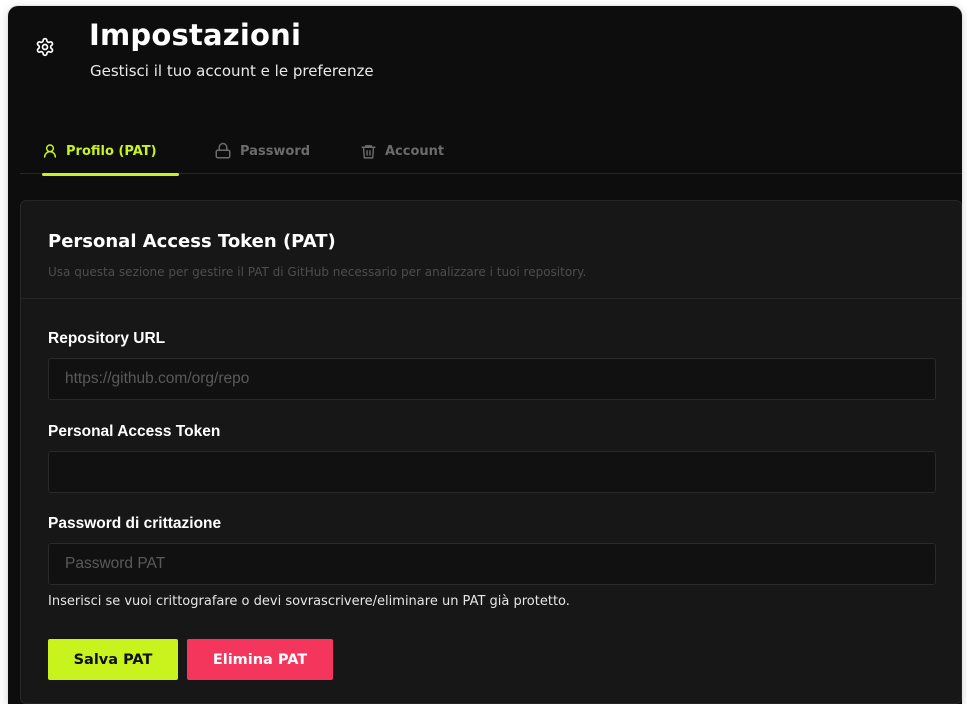 The width and height of the screenshot is (967, 704). I want to click on tab-profilo: Profilo (PAT), so click(110, 152).